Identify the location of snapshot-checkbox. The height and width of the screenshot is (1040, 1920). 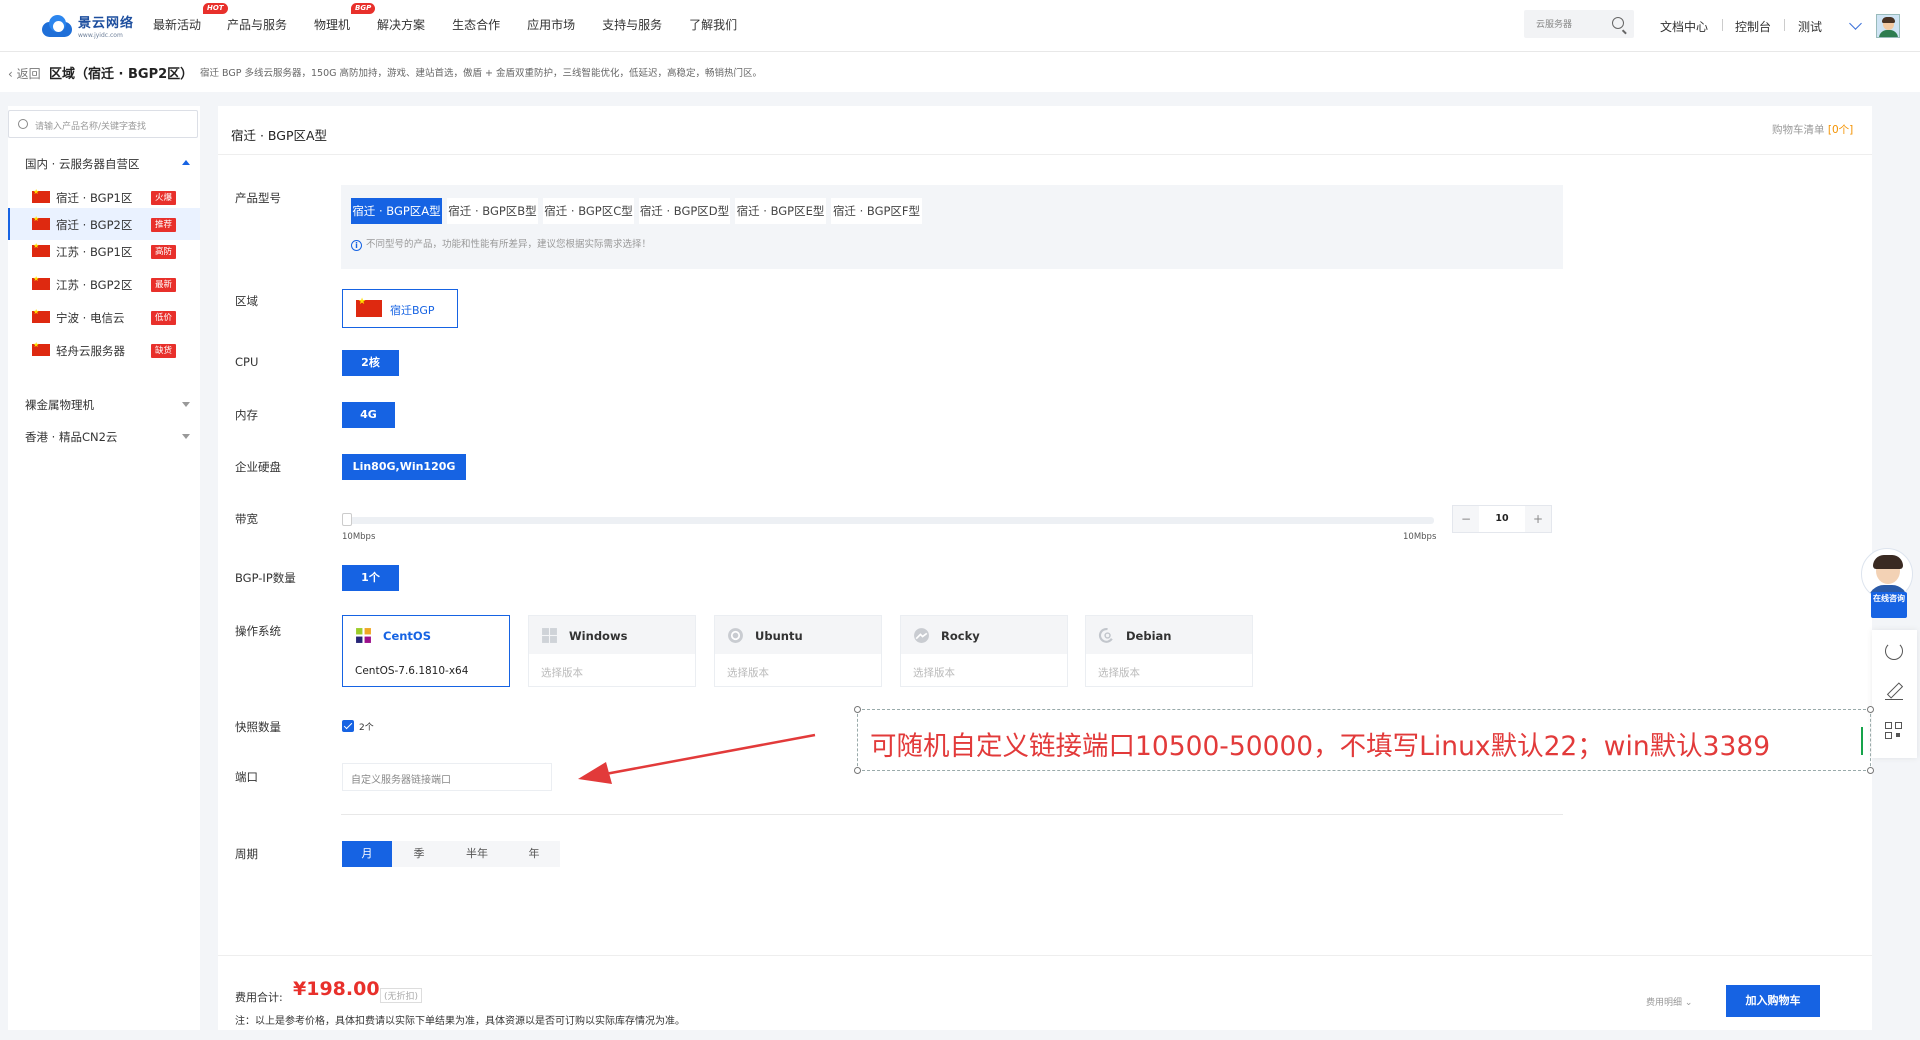
(348, 726).